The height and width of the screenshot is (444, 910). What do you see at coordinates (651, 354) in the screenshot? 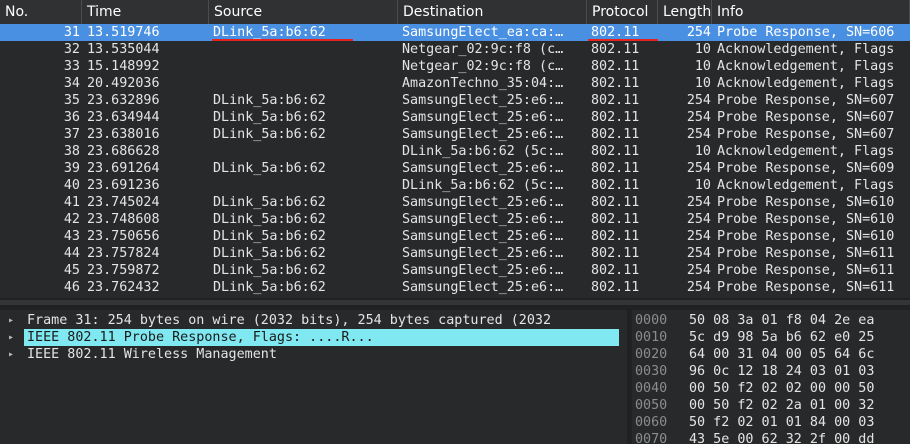
I see `hex-offset: 0020` at bounding box center [651, 354].